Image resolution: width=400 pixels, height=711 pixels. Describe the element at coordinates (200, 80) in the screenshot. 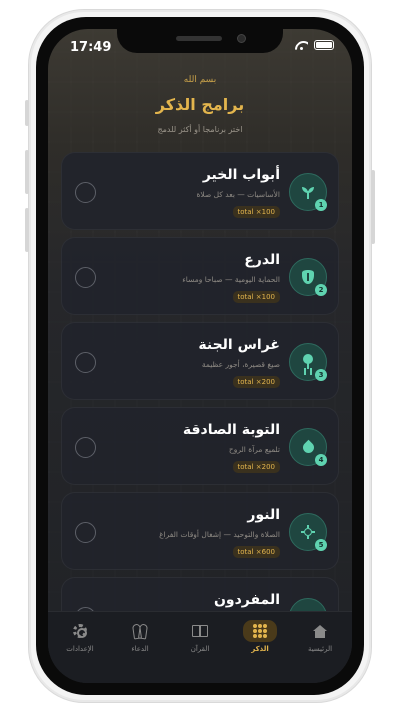

I see `bismillah: بسم الله` at that location.